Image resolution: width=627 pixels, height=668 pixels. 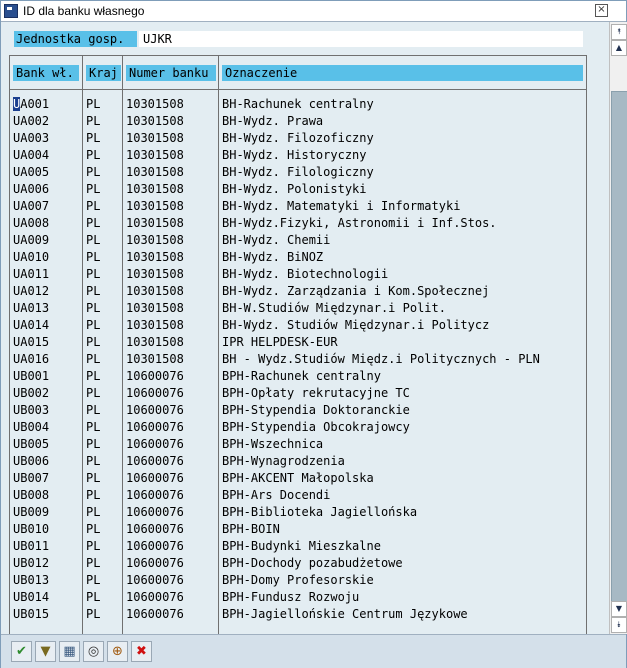 What do you see at coordinates (341, 206) in the screenshot?
I see `description-cell: BH-Wydz. Matematyki i Informatyki` at bounding box center [341, 206].